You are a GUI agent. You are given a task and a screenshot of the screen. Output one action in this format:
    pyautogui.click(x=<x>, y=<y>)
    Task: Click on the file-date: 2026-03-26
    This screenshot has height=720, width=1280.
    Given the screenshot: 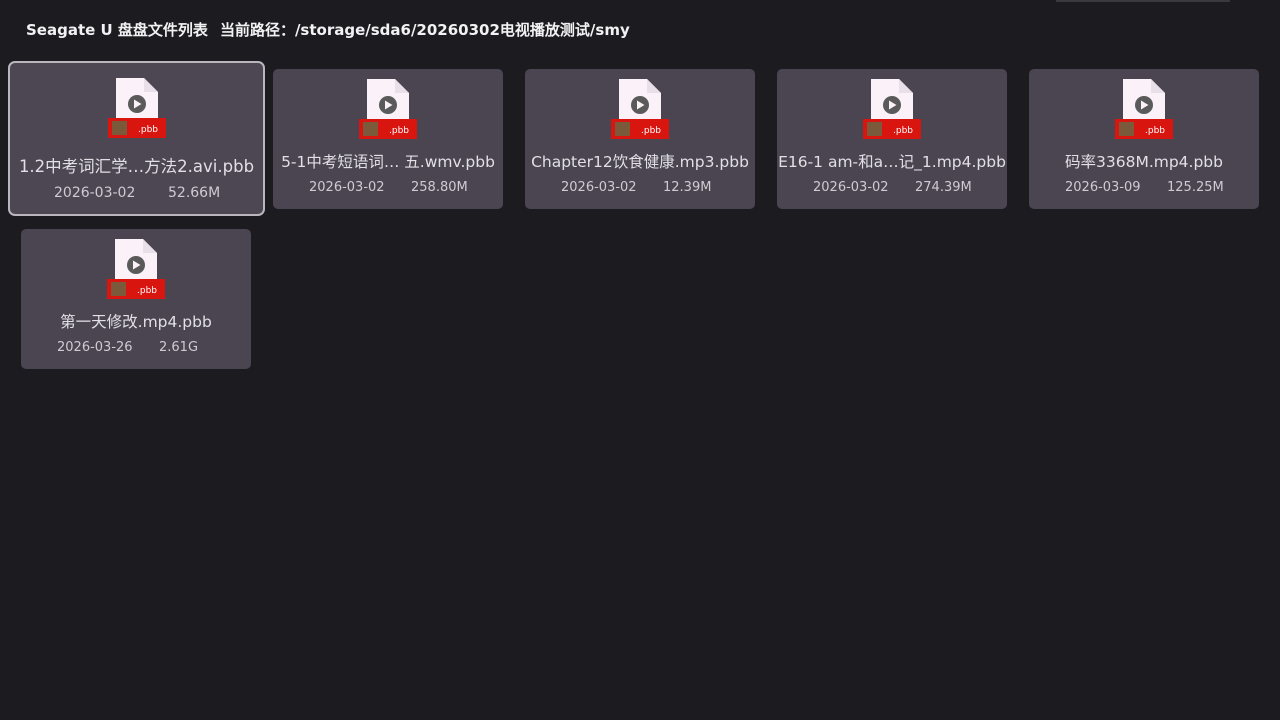 What is the action you would take?
    pyautogui.click(x=95, y=347)
    